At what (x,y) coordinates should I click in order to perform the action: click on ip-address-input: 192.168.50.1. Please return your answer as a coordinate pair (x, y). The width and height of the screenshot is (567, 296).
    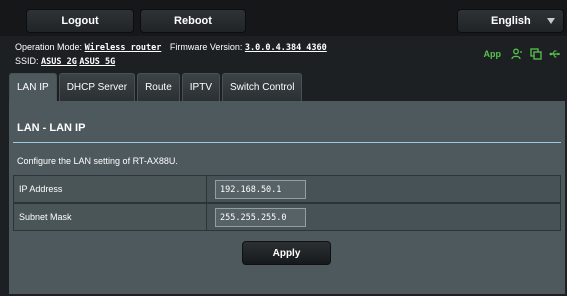
    Looking at the image, I should click on (260, 189).